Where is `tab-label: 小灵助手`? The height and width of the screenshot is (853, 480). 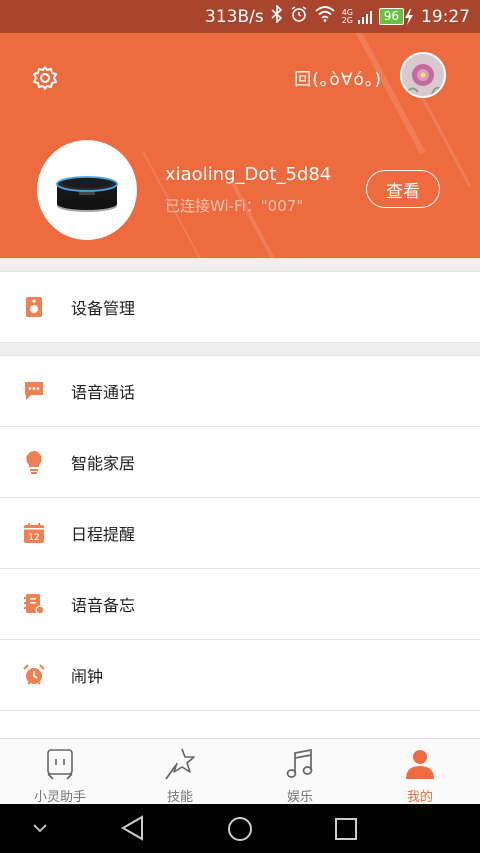 tab-label: 小灵助手 is located at coordinates (59, 797).